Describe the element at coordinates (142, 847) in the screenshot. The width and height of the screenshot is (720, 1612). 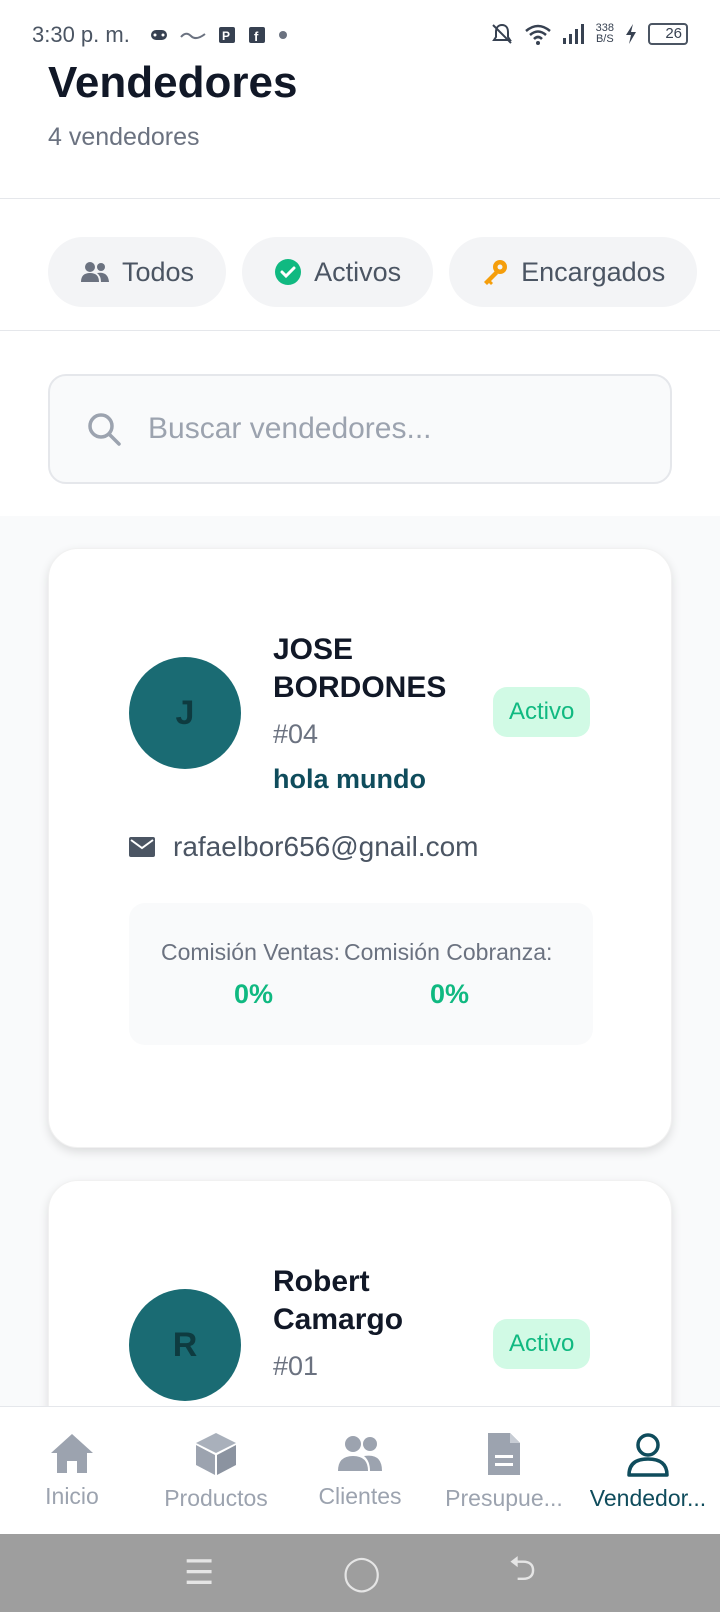
I see `mail-icon` at that location.